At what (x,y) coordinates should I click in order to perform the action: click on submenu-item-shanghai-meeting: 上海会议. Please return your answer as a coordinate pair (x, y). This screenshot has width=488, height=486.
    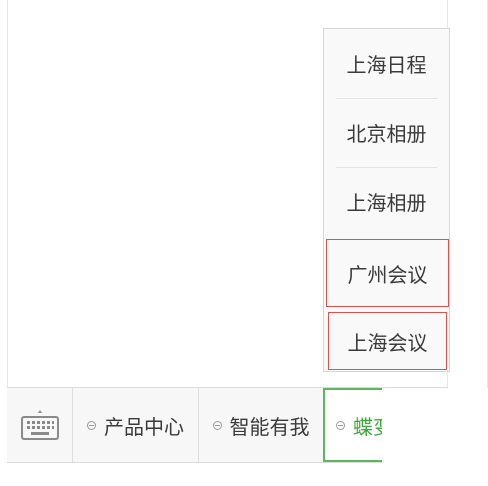
    Looking at the image, I should click on (387, 341).